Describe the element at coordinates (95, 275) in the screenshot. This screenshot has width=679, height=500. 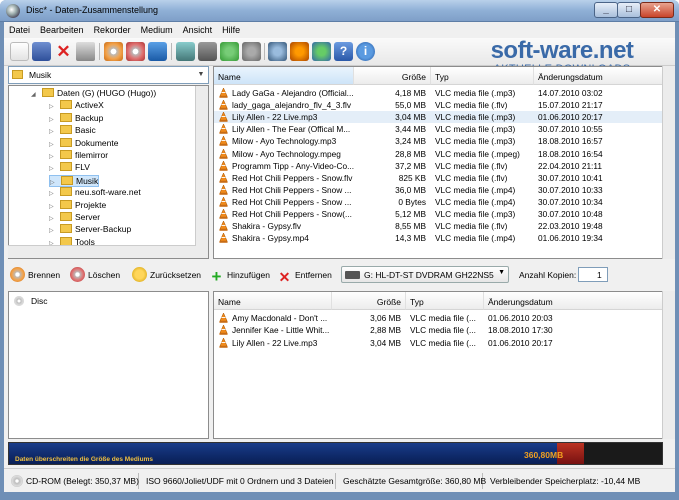
I see `delete-button: Löschen` at that location.